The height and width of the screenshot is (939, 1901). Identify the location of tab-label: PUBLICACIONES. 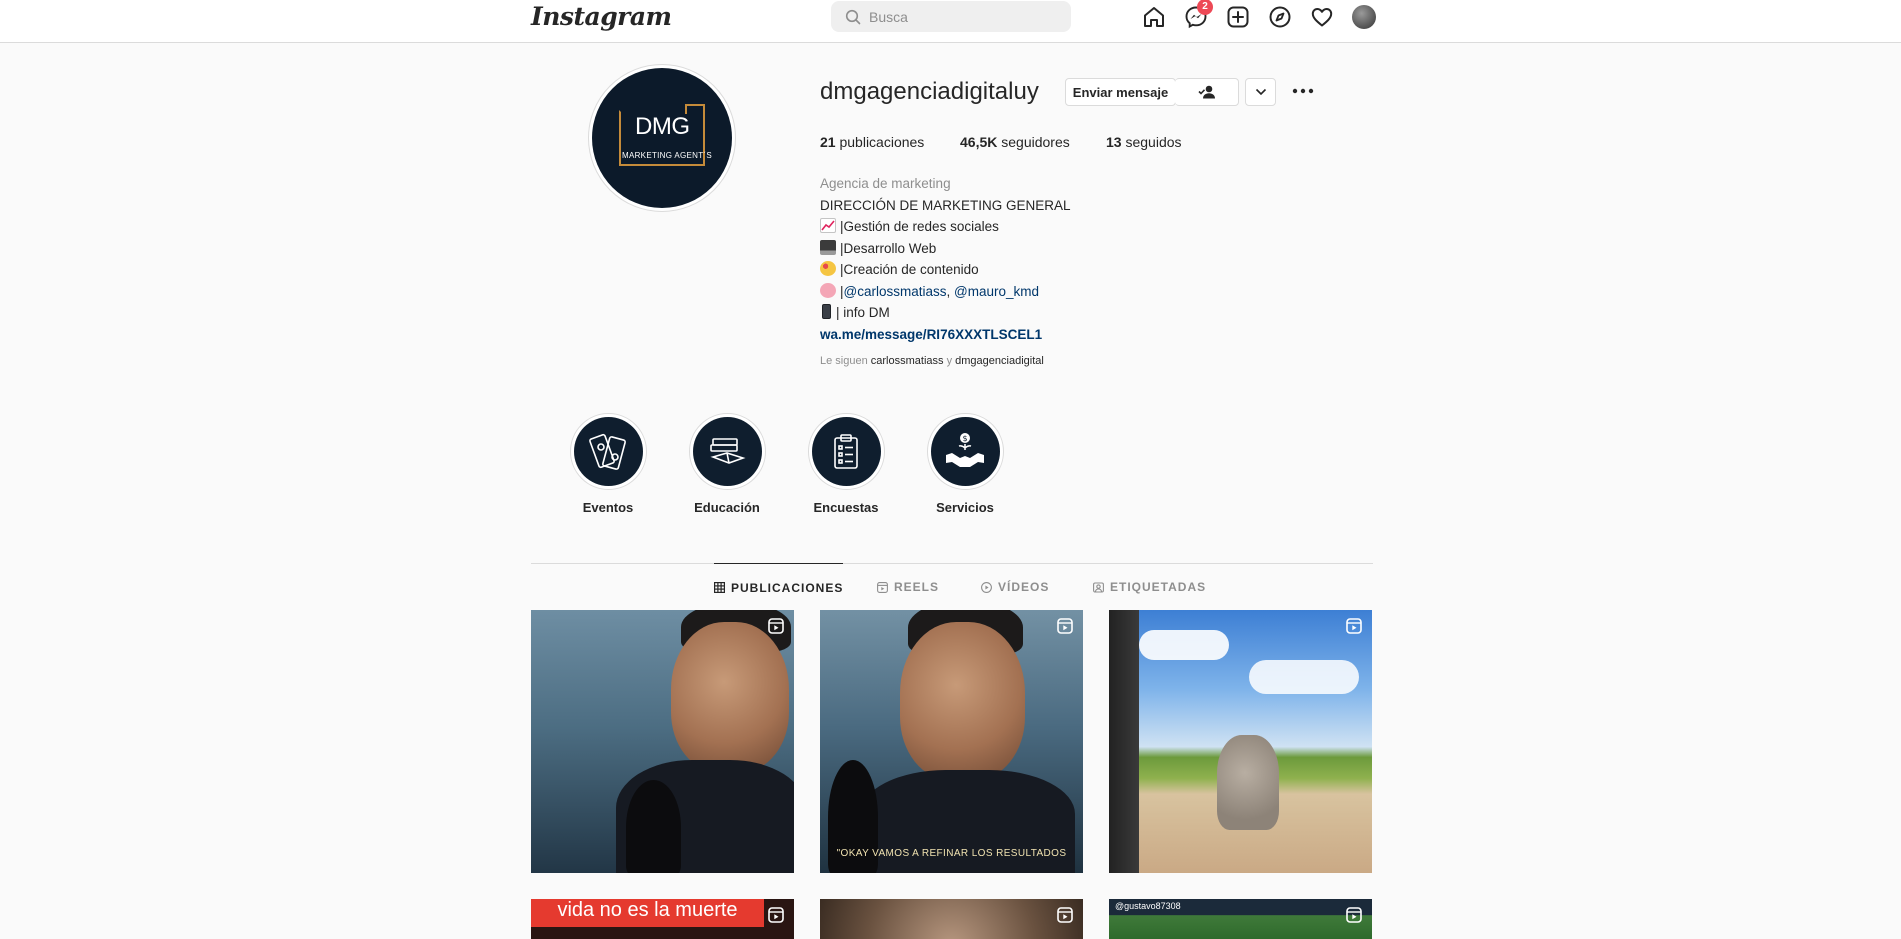
(787, 587).